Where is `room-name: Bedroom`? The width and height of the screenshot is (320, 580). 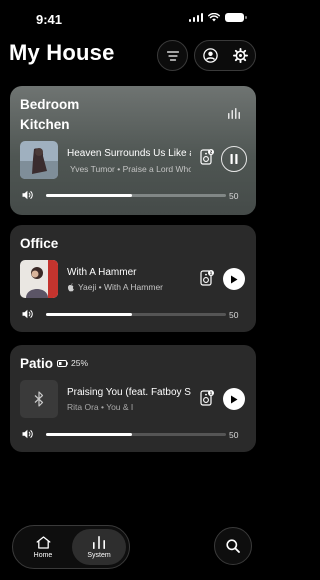
room-name: Bedroom is located at coordinates (50, 104).